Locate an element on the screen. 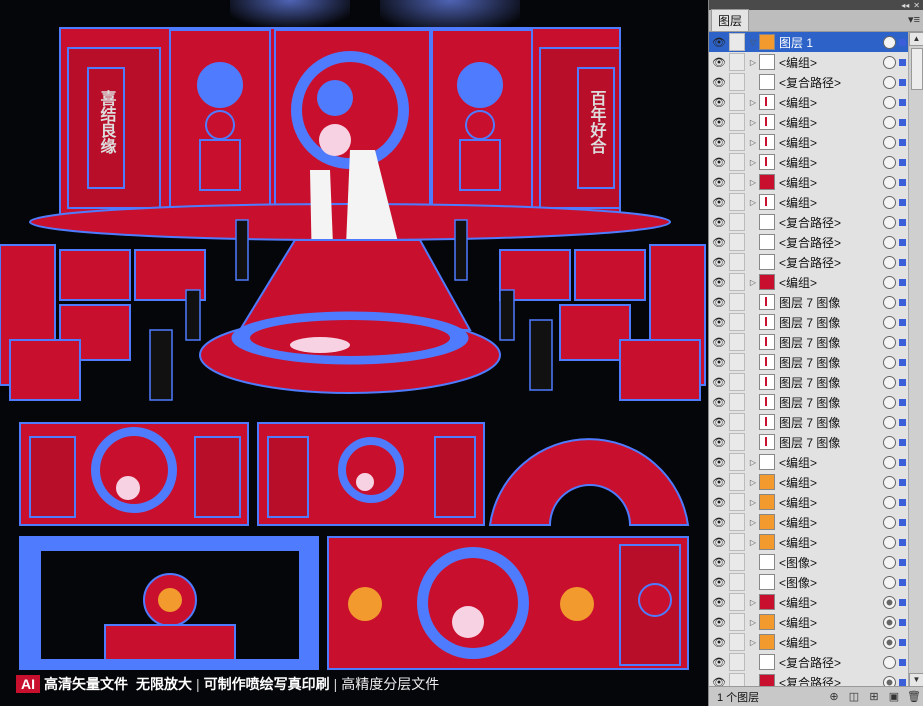 The image size is (923, 706). layer-row: 👁 ▽ 图层 1 is located at coordinates (809, 42).